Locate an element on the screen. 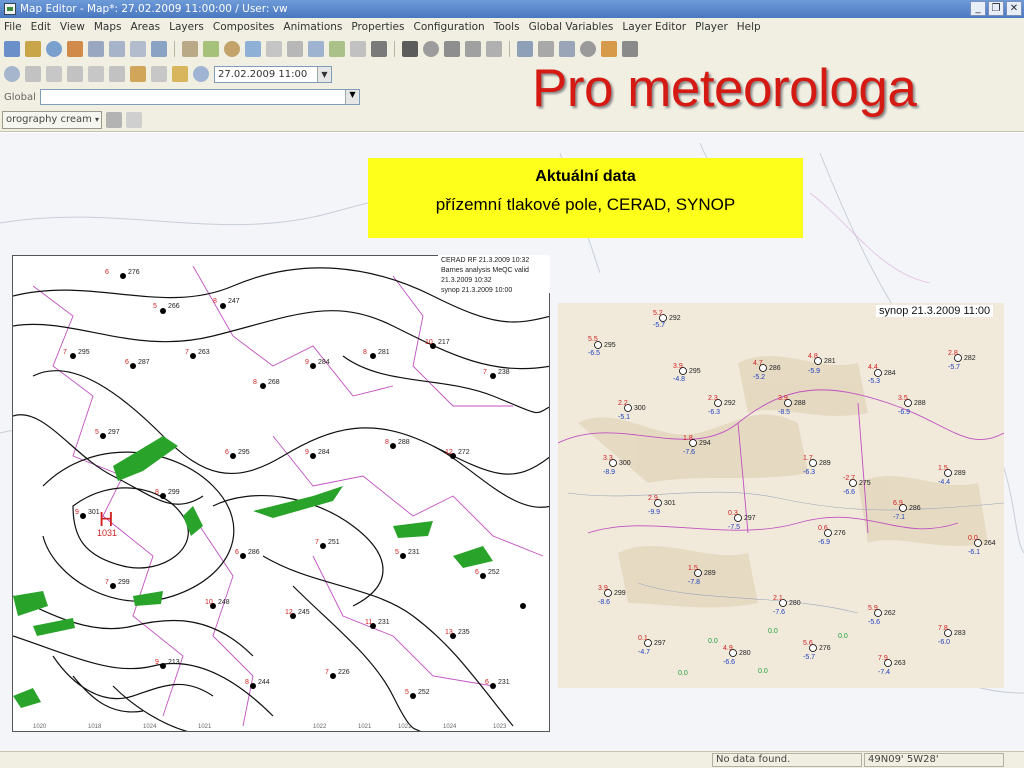 The image size is (1024, 768). svg-text: 9 is located at coordinates (157, 662).